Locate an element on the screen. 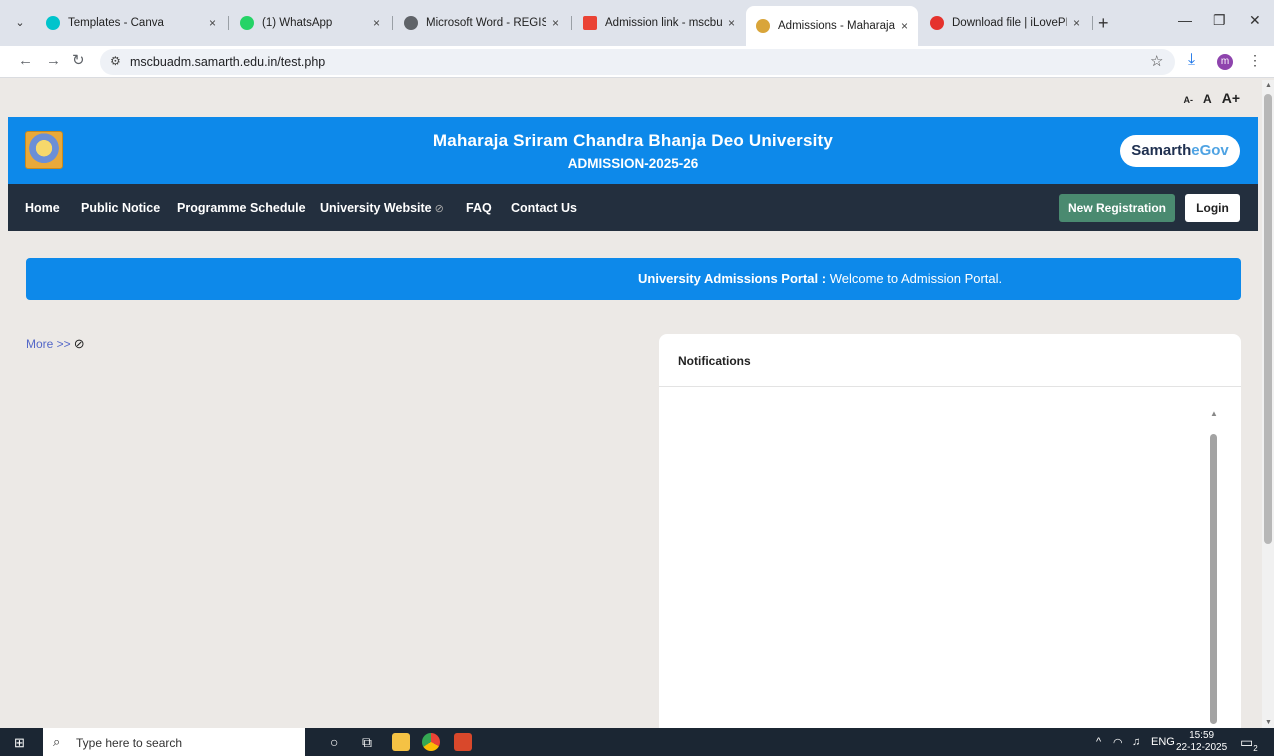  banner-message: Welcome to Admission Portal. is located at coordinates (916, 278).